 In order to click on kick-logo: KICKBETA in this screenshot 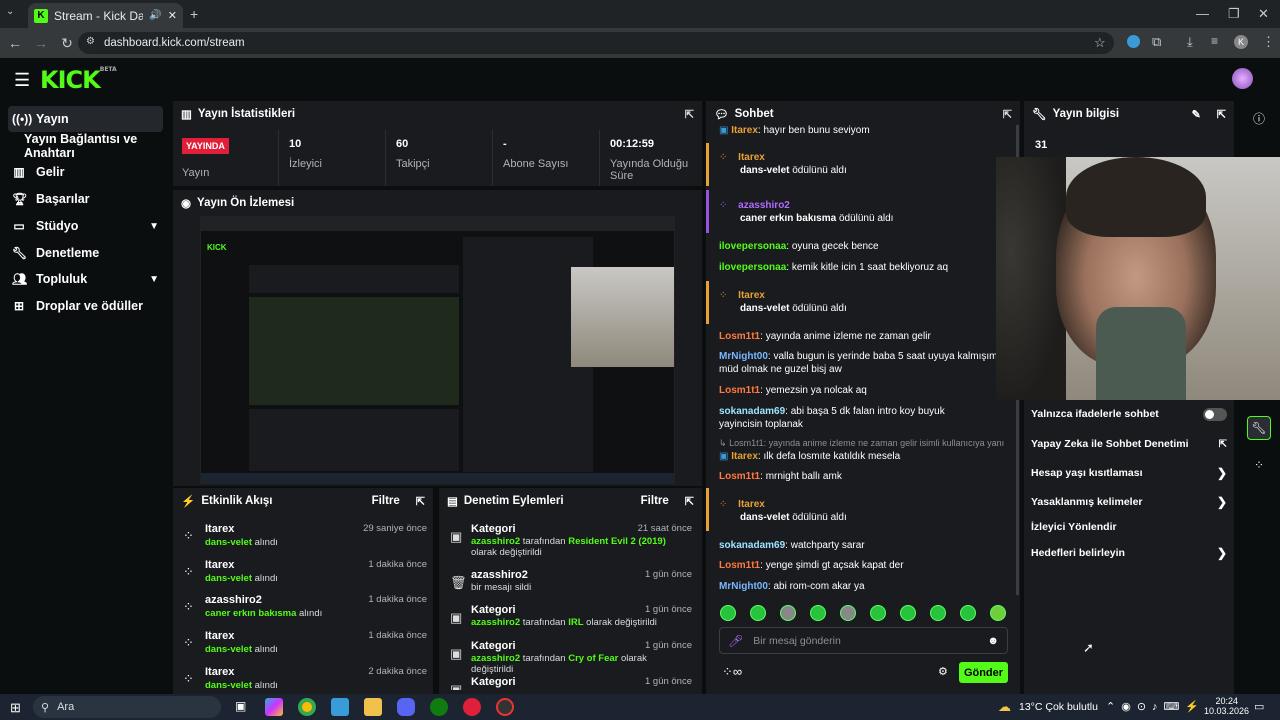, I will do `click(78, 80)`.